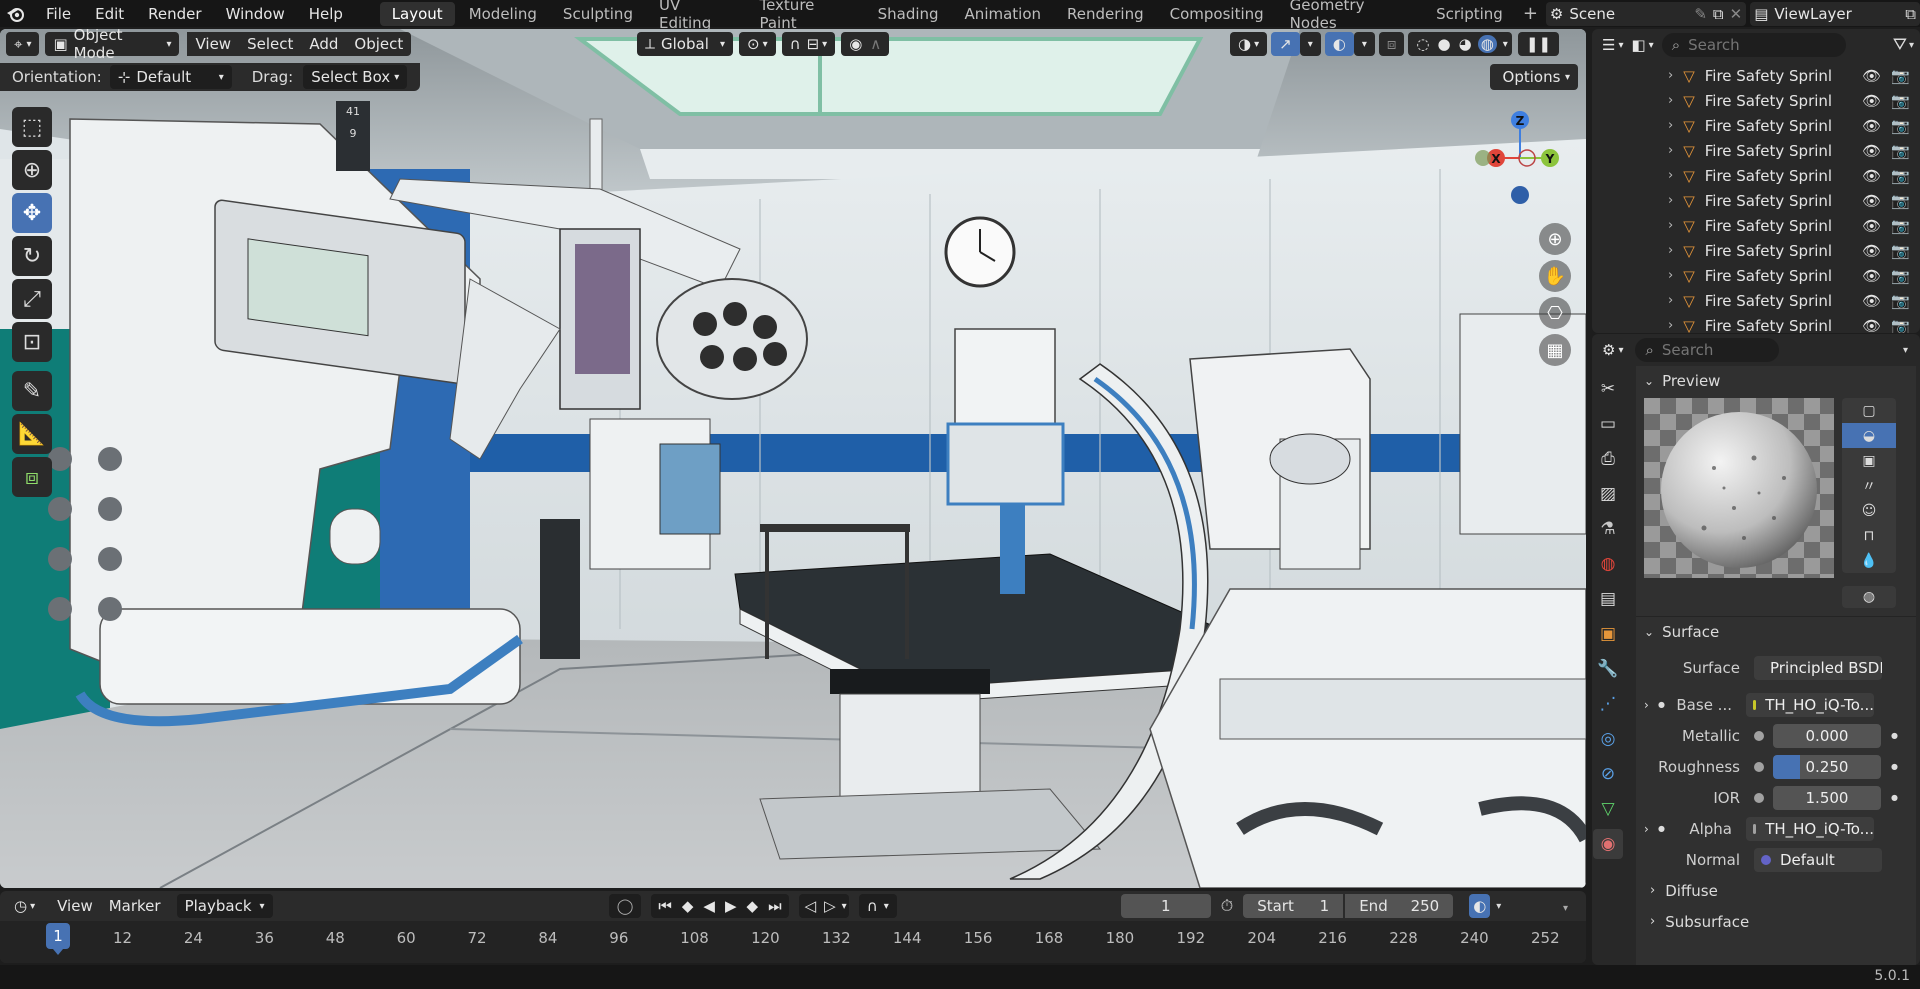 The height and width of the screenshot is (989, 1920). I want to click on preview-panel-header: ⌄ Preview, so click(1776, 381).